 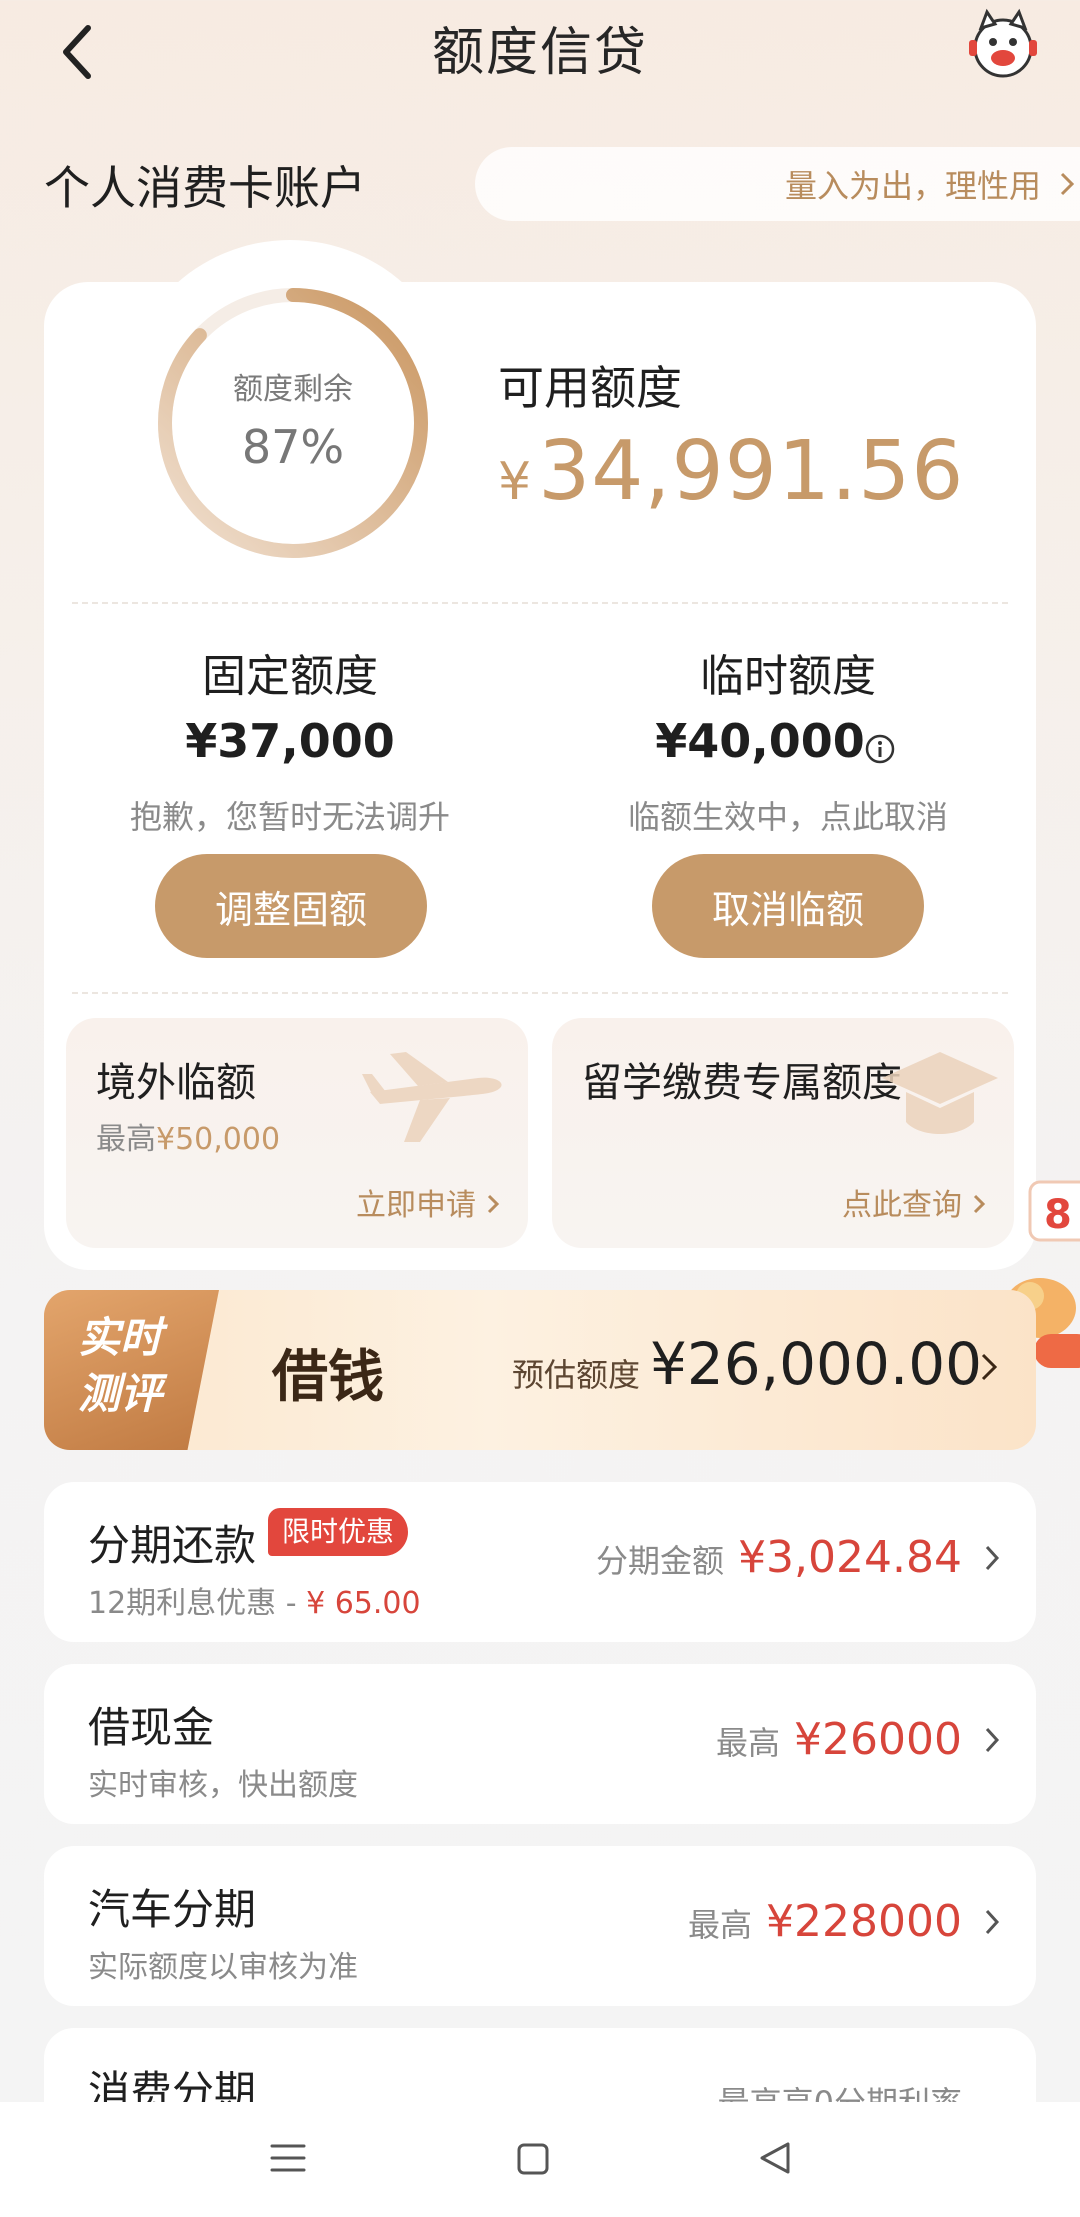 What do you see at coordinates (363, 1603) in the screenshot?
I see `installment-sub-amount: ¥ 65.00` at bounding box center [363, 1603].